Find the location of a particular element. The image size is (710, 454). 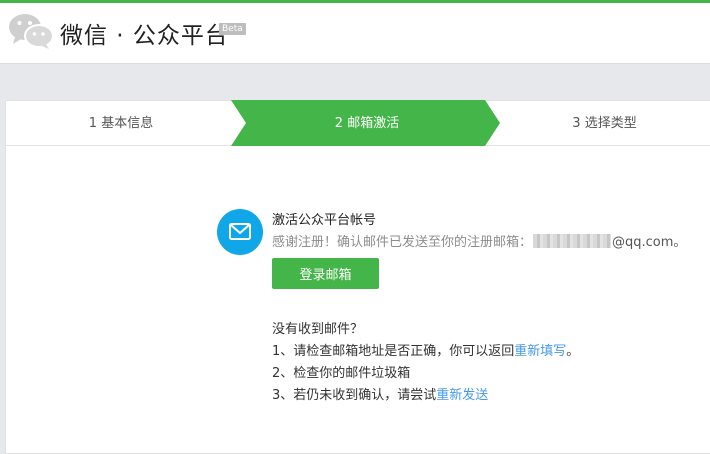

step-select-type: 3 选择类型 is located at coordinates (604, 123).